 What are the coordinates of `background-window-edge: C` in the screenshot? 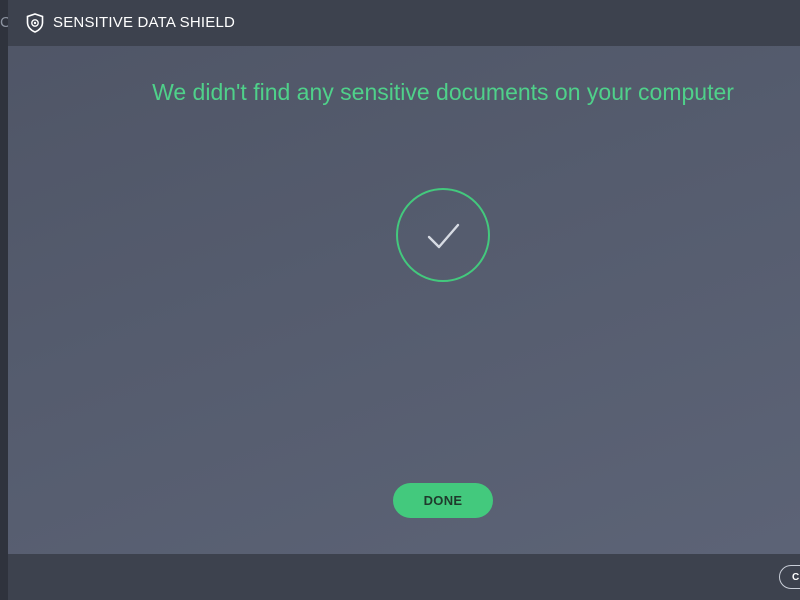 It's located at (4, 300).